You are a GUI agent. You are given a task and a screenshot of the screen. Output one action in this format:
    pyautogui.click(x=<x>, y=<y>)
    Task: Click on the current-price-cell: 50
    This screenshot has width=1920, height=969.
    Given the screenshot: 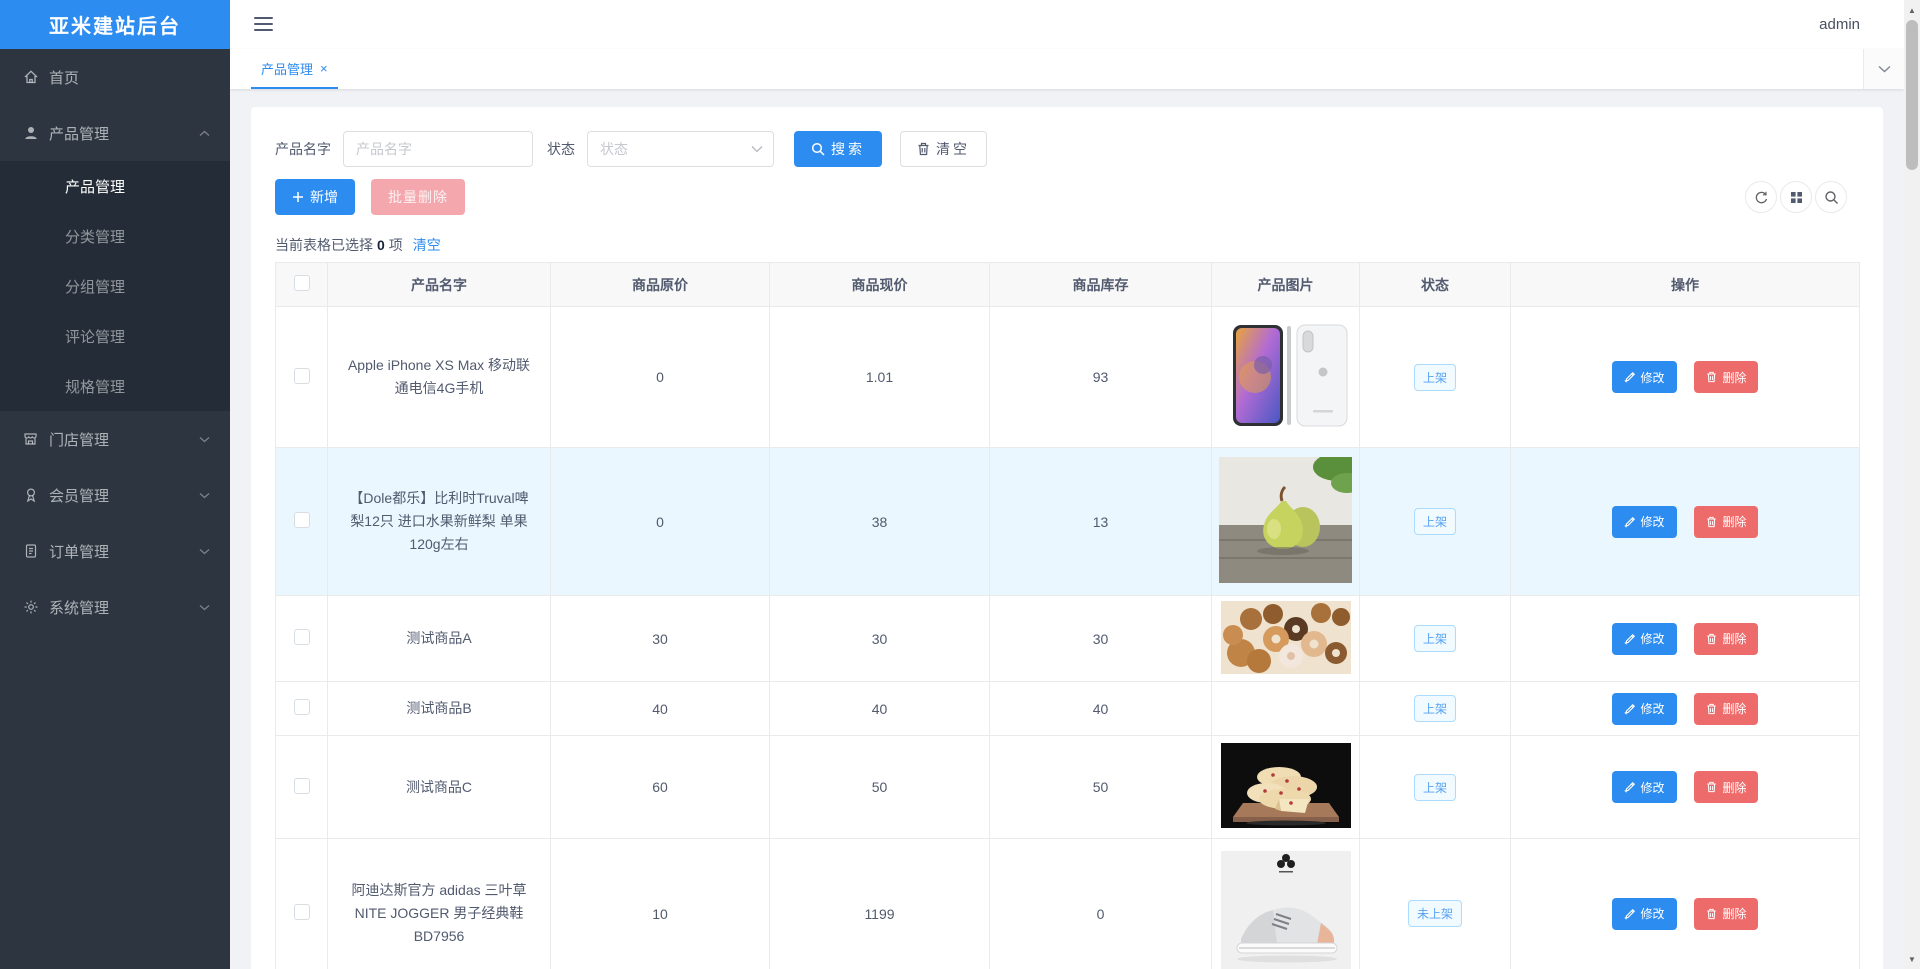 What is the action you would take?
    pyautogui.click(x=879, y=787)
    